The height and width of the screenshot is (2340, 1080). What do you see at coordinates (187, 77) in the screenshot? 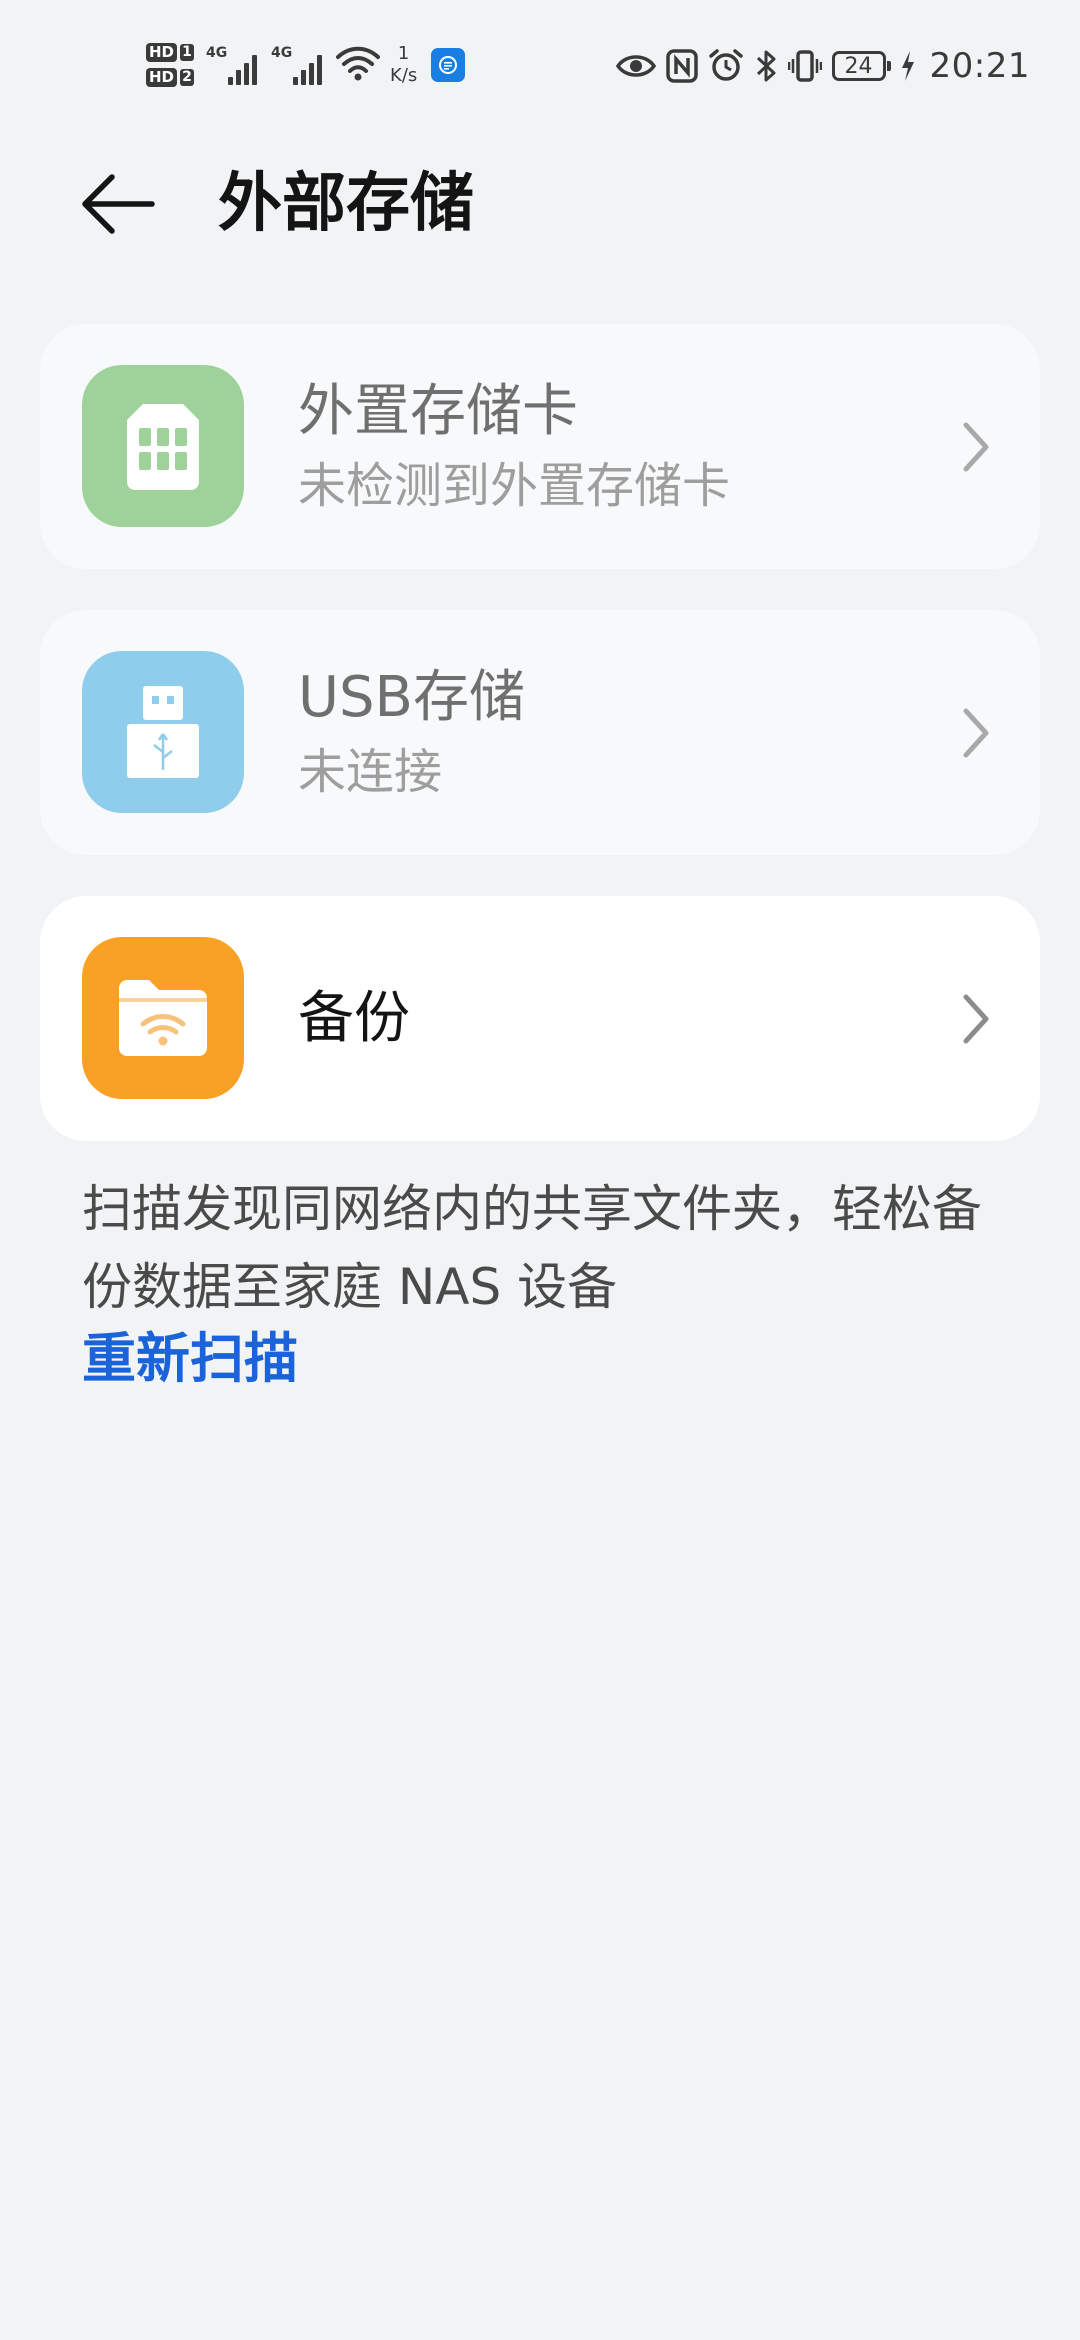
I see `sim-2-label: 2` at bounding box center [187, 77].